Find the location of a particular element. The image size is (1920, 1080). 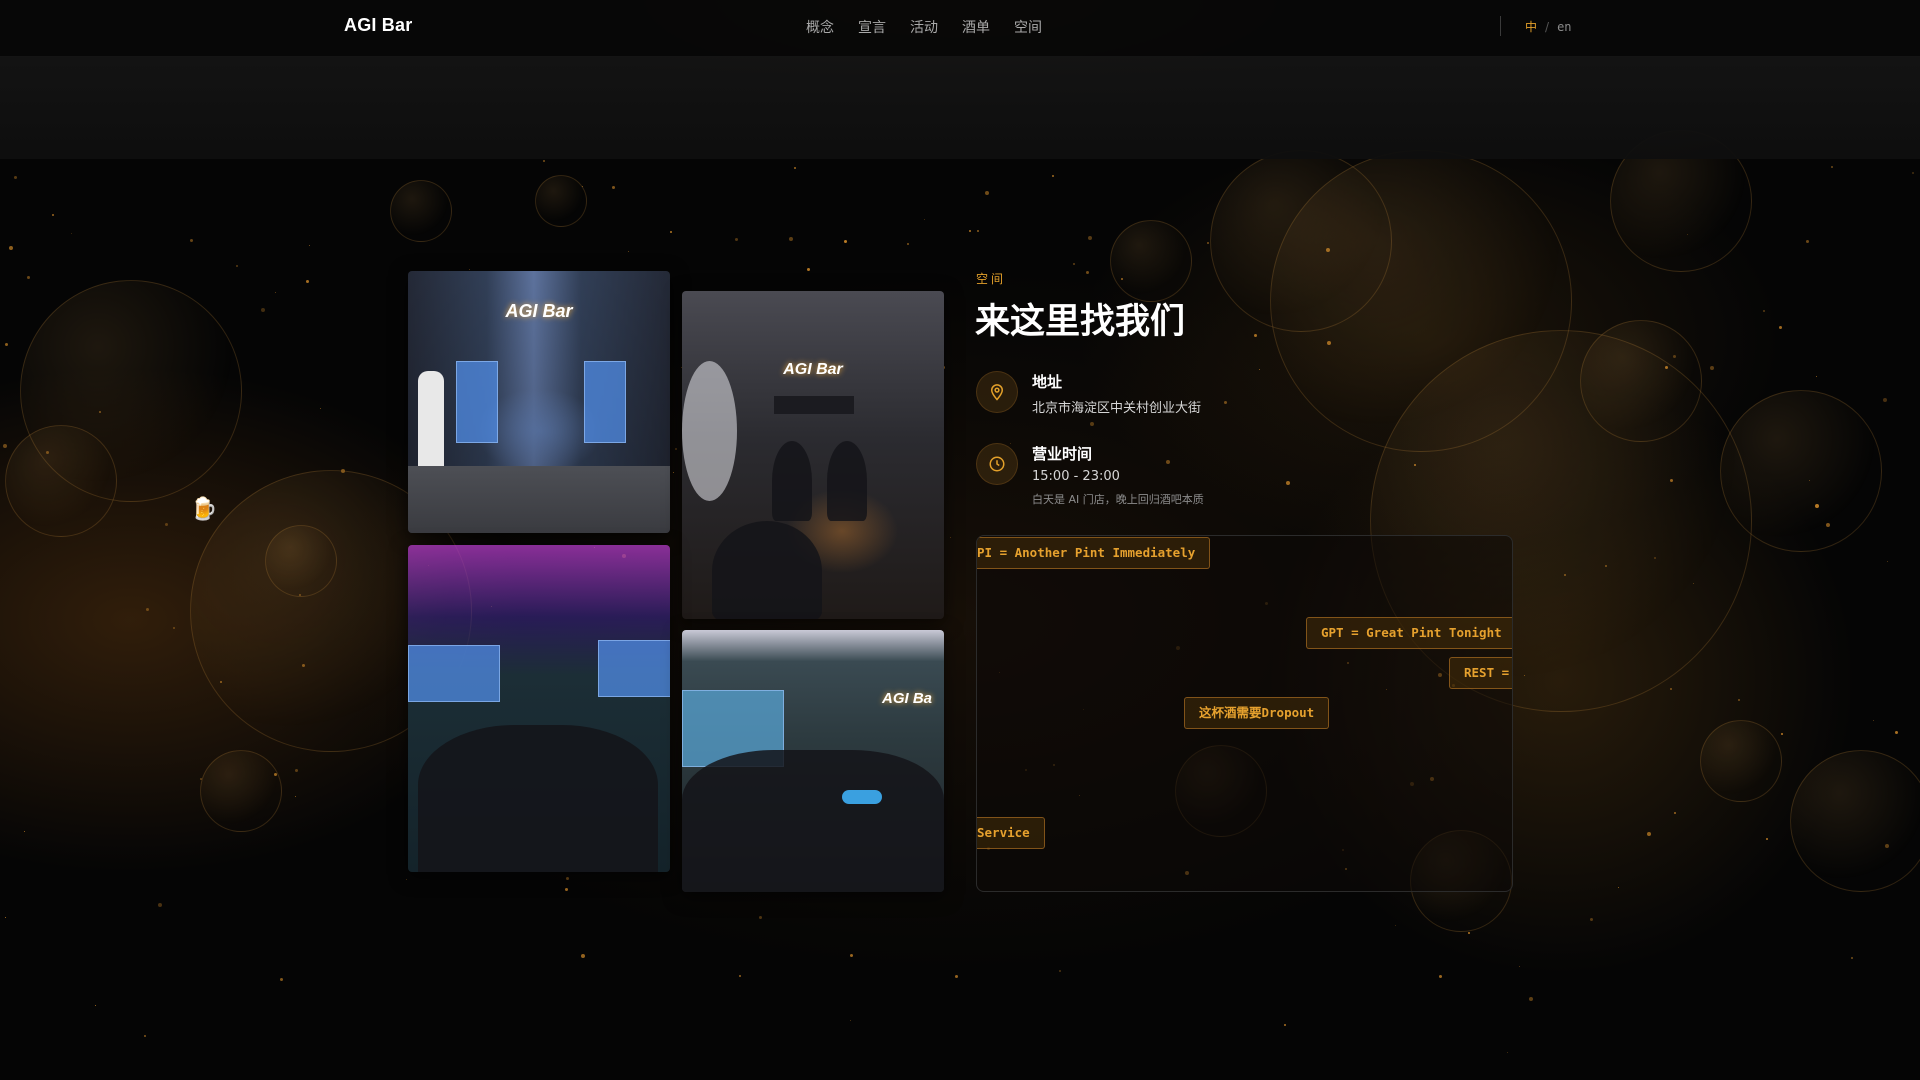

main-nav: 概念 宣言 活动 酒单 空间 is located at coordinates (924, 27).